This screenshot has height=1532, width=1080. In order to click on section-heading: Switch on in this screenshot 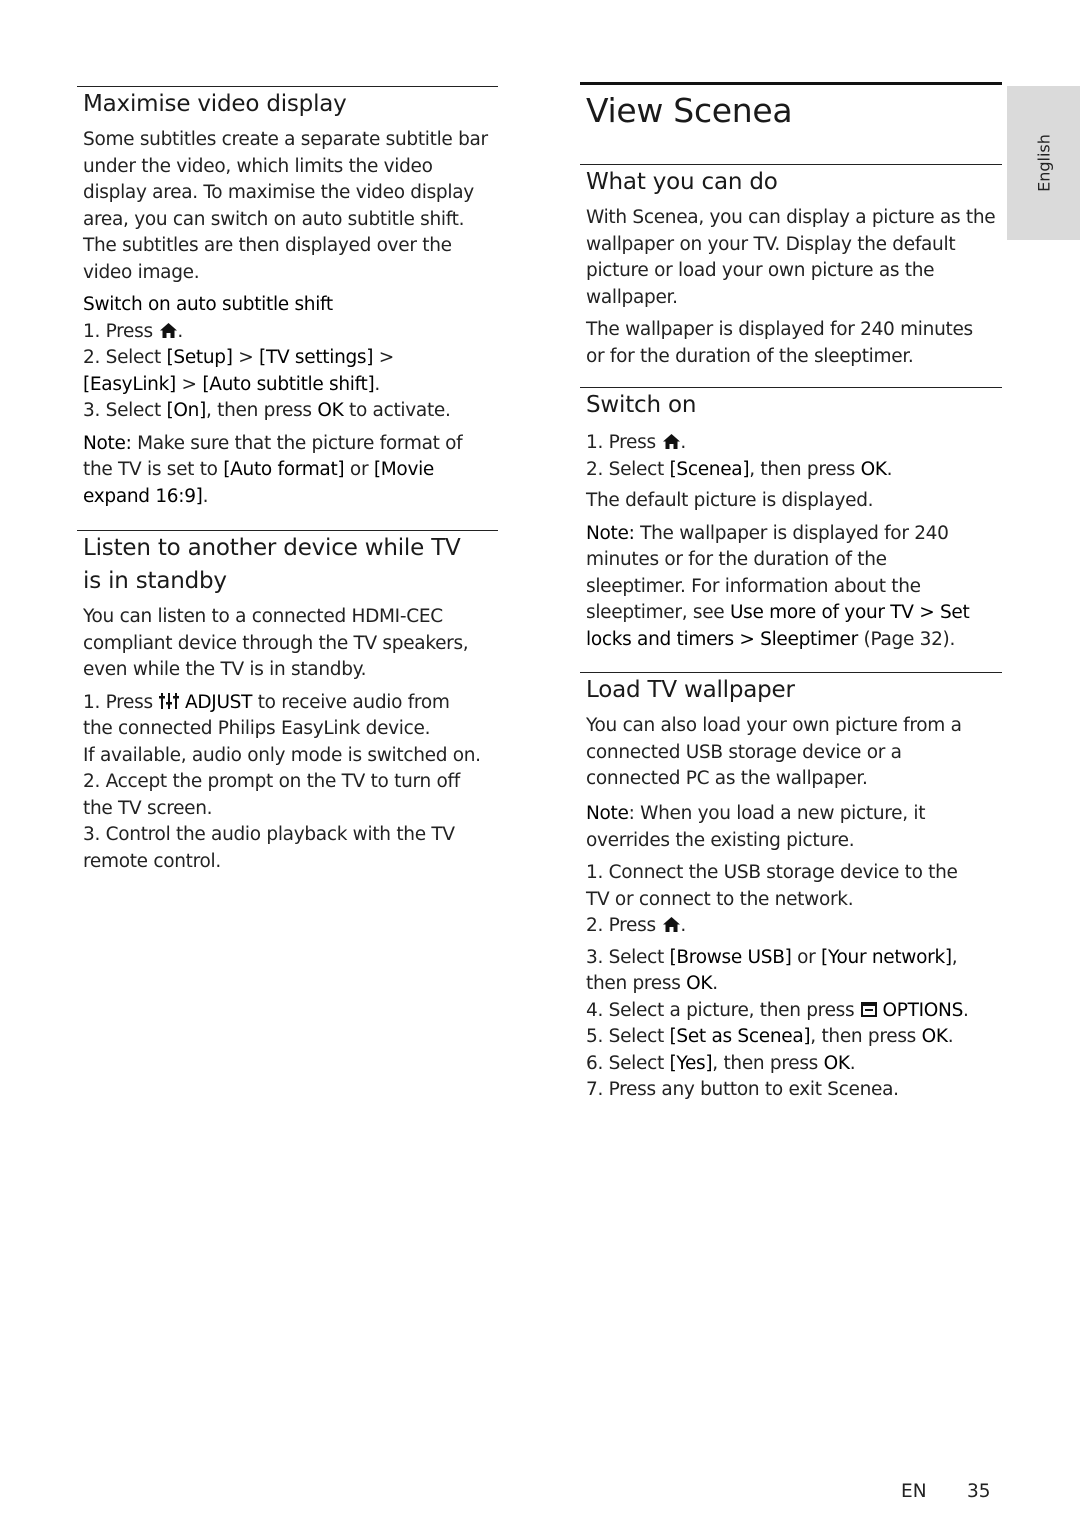, I will do `click(641, 405)`.